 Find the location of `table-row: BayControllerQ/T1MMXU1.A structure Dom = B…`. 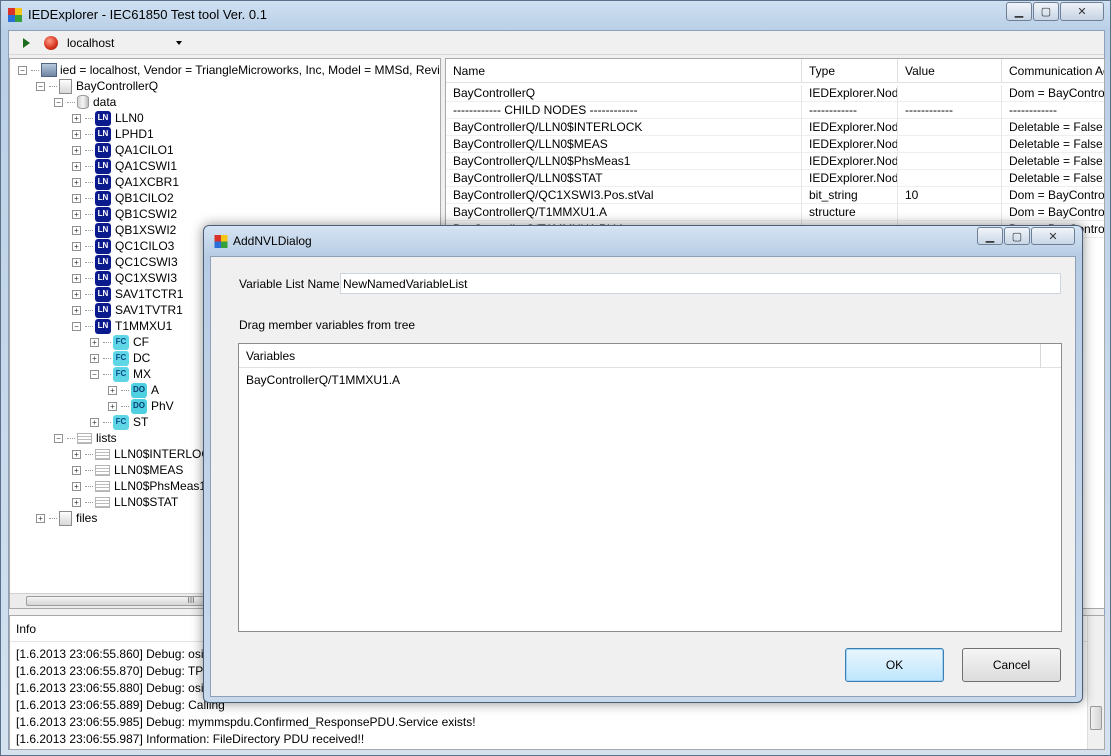

table-row: BayControllerQ/T1MMXU1.A structure Dom = B… is located at coordinates (775, 212).